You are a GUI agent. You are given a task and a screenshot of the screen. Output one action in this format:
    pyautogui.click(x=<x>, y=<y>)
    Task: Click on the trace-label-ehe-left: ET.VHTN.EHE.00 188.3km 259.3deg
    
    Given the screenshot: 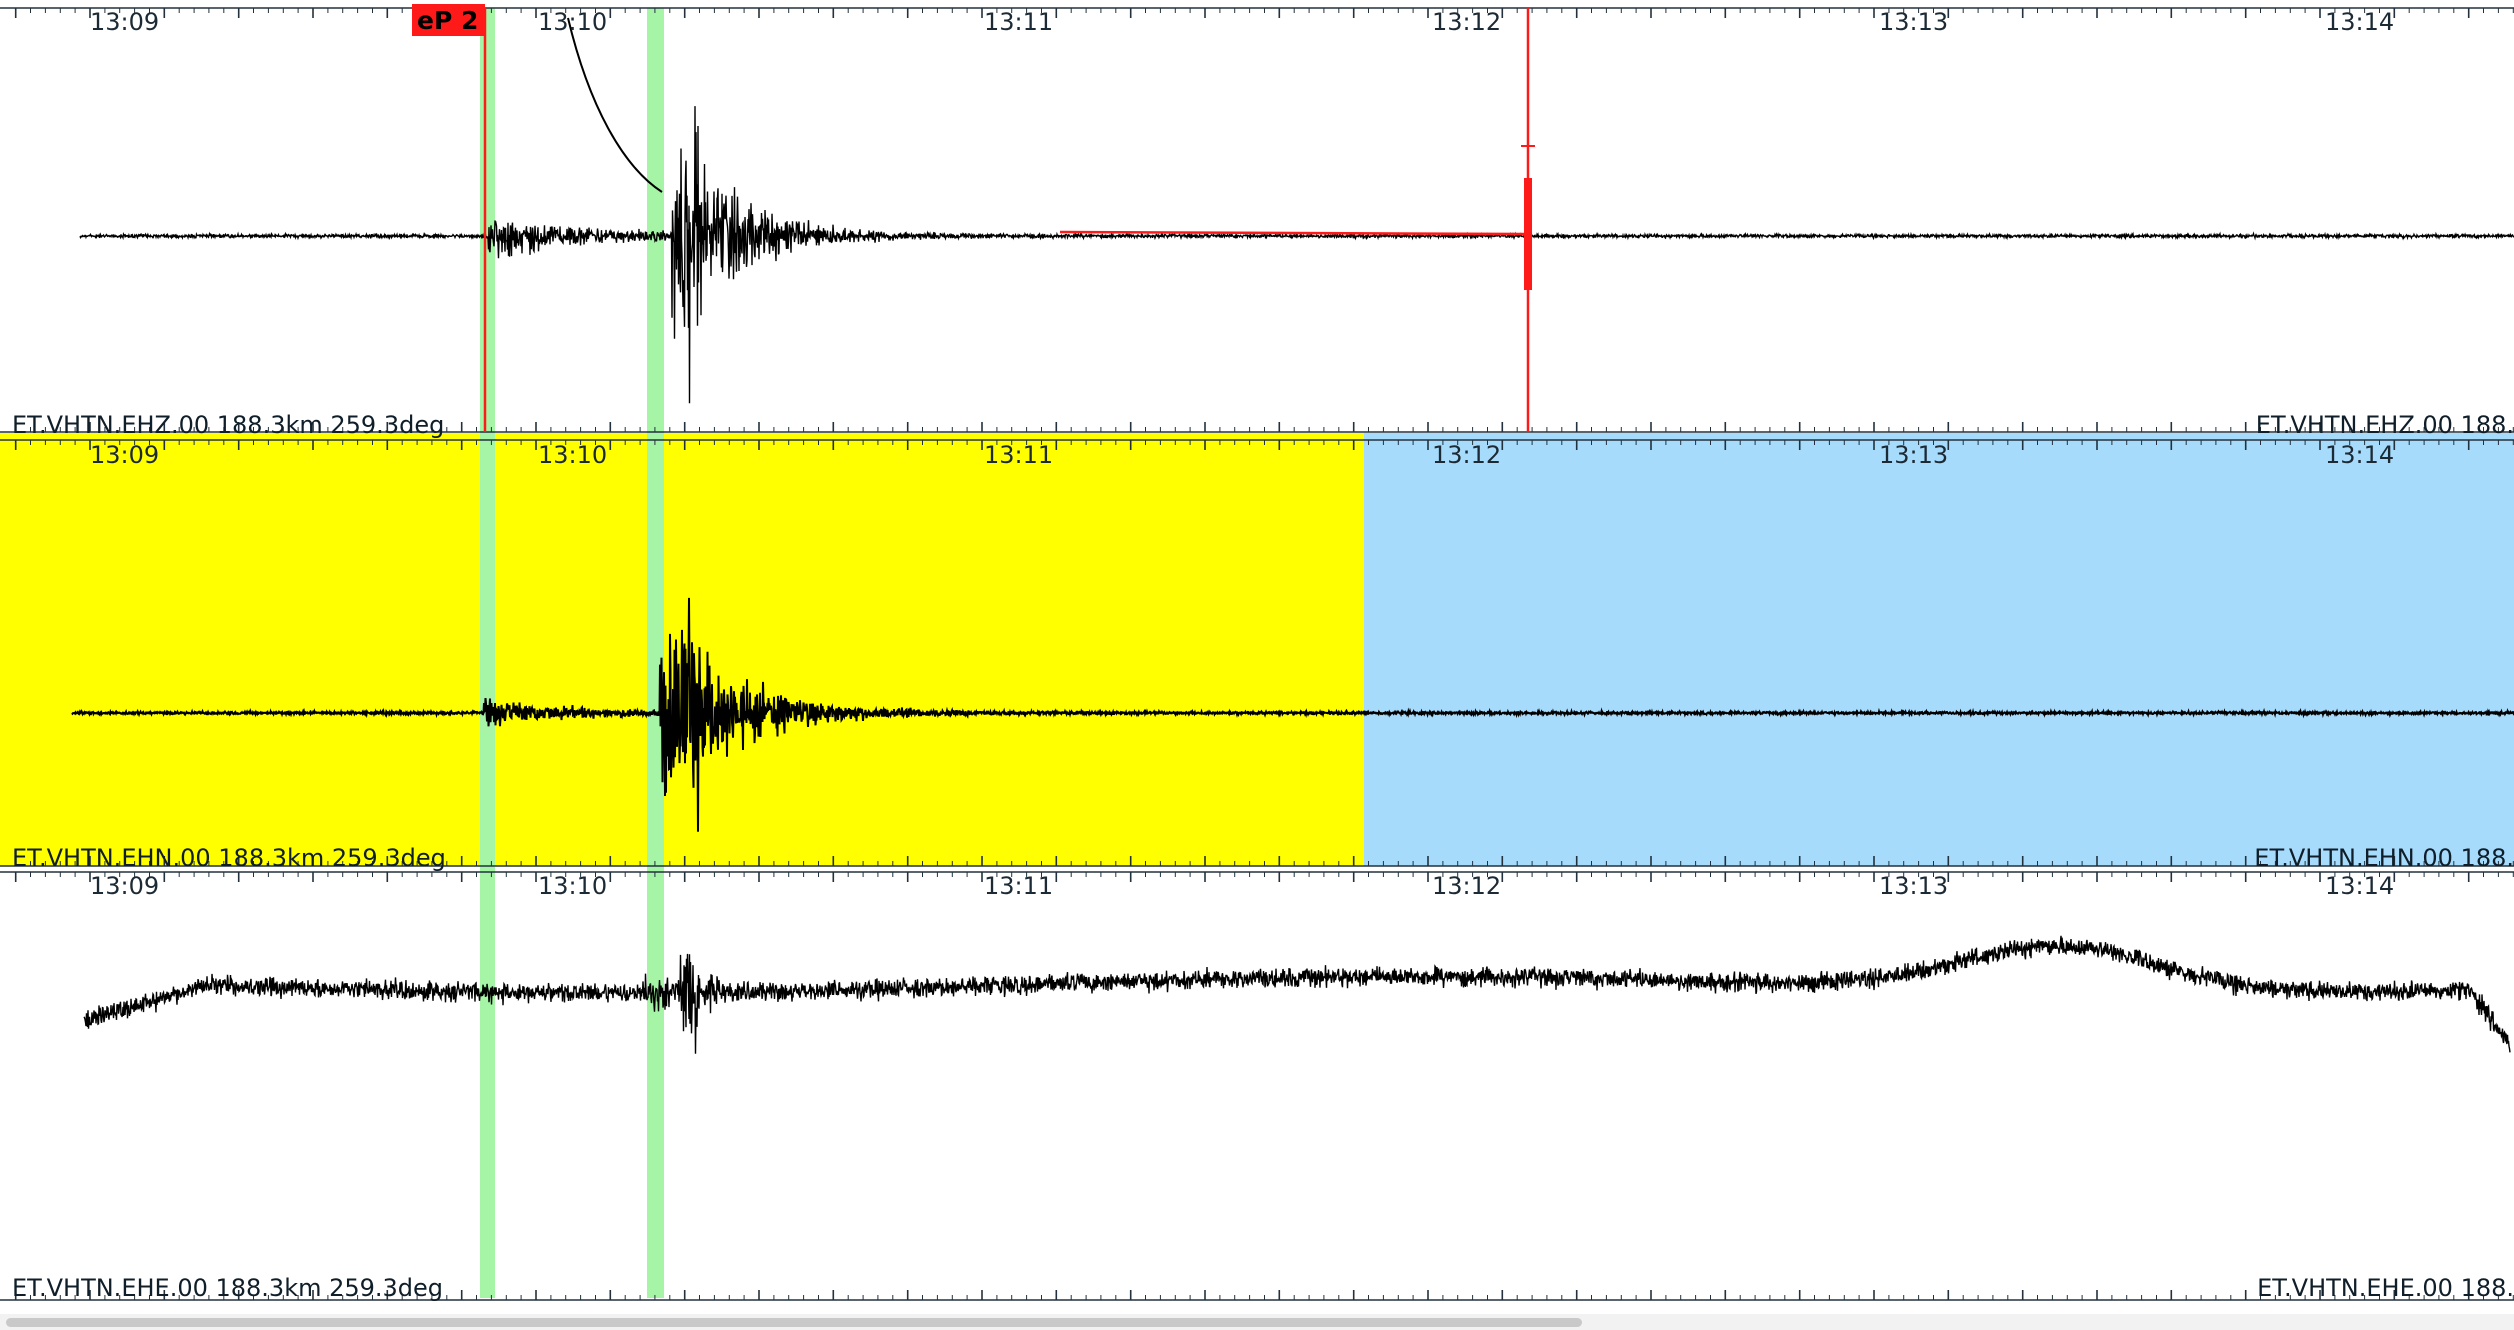 What is the action you would take?
    pyautogui.click(x=227, y=1288)
    